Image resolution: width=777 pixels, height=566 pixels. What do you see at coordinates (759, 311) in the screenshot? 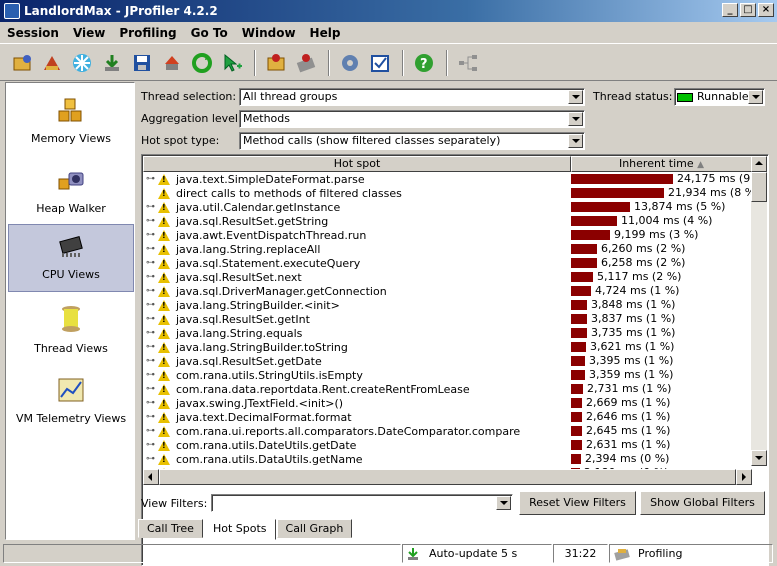
I see `vertical-scrollbar` at bounding box center [759, 311].